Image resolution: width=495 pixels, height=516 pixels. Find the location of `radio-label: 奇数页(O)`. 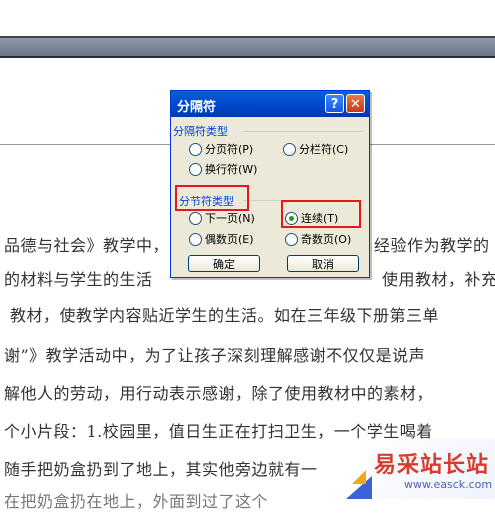

radio-label: 奇数页(O) is located at coordinates (326, 239).